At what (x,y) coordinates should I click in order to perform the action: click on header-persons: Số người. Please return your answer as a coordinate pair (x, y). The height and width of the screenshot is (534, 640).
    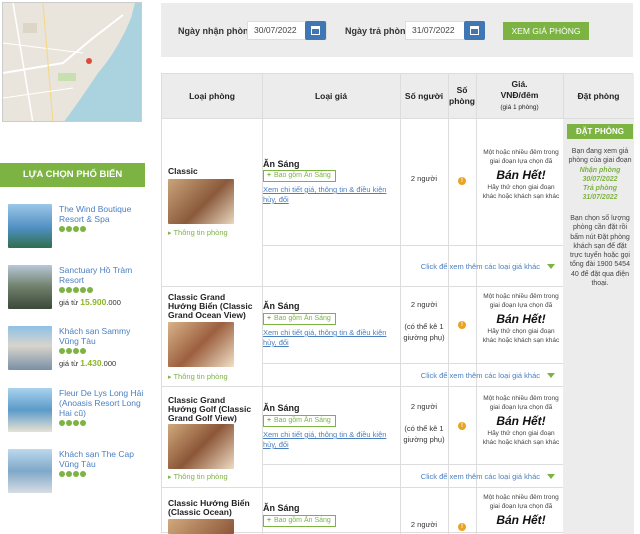
    Looking at the image, I should click on (424, 96).